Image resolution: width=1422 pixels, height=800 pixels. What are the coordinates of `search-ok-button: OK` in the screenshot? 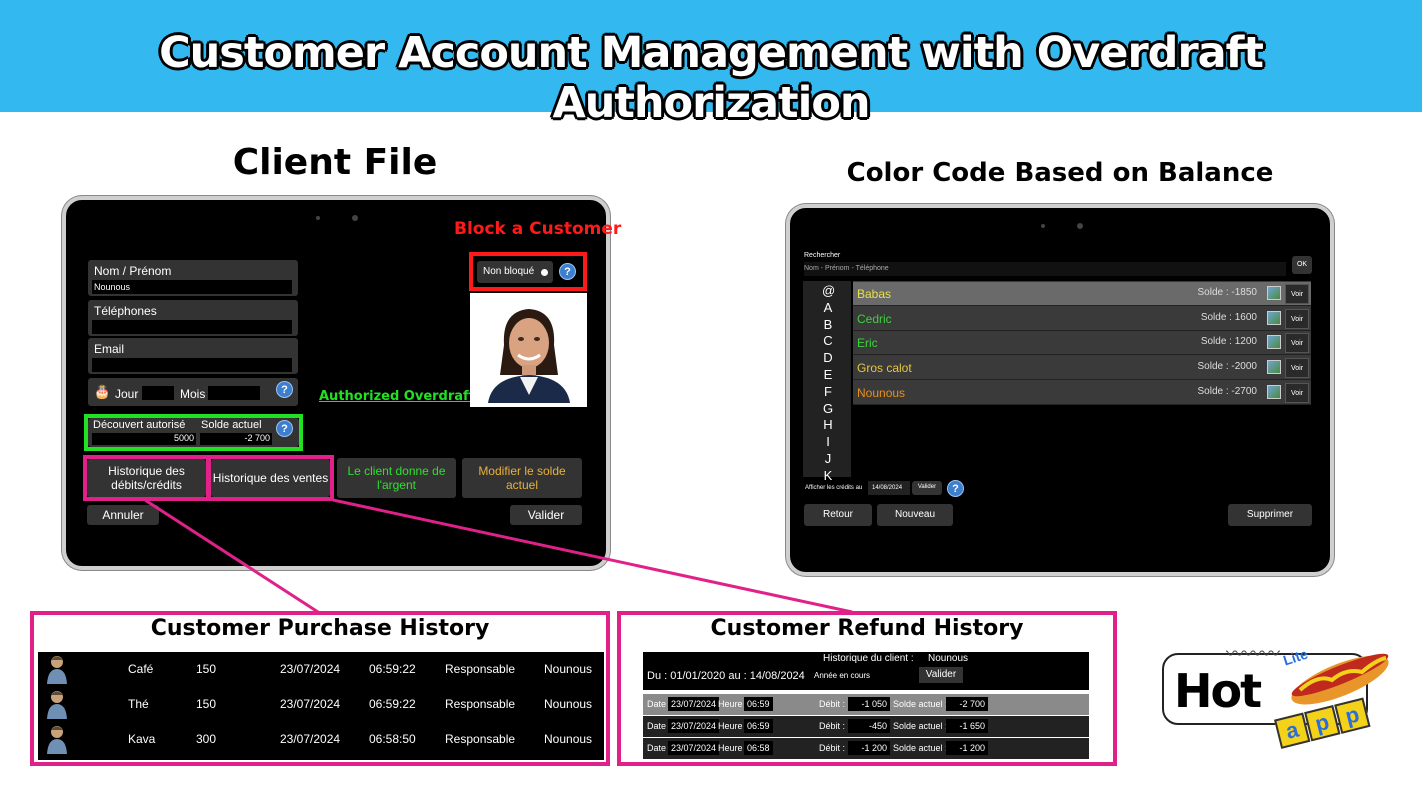 It's located at (1302, 265).